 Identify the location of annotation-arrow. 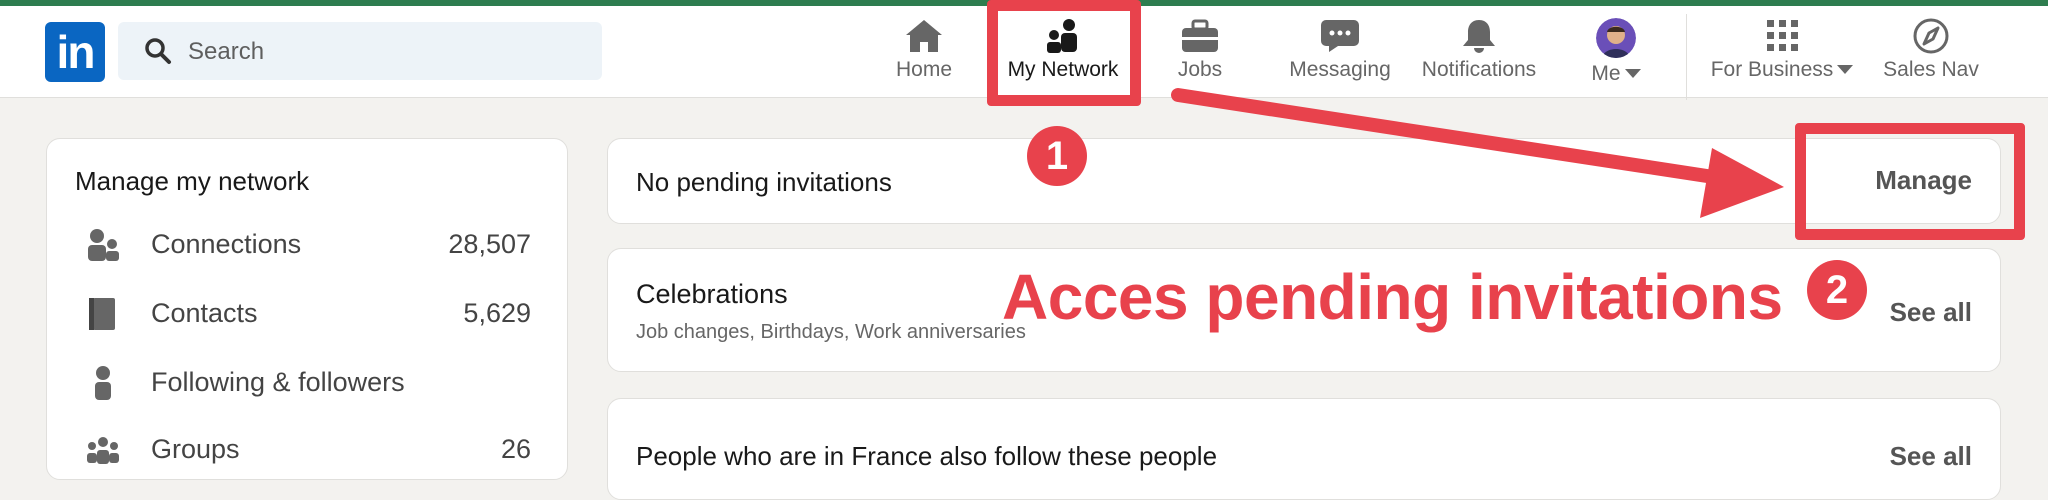
(1477, 153).